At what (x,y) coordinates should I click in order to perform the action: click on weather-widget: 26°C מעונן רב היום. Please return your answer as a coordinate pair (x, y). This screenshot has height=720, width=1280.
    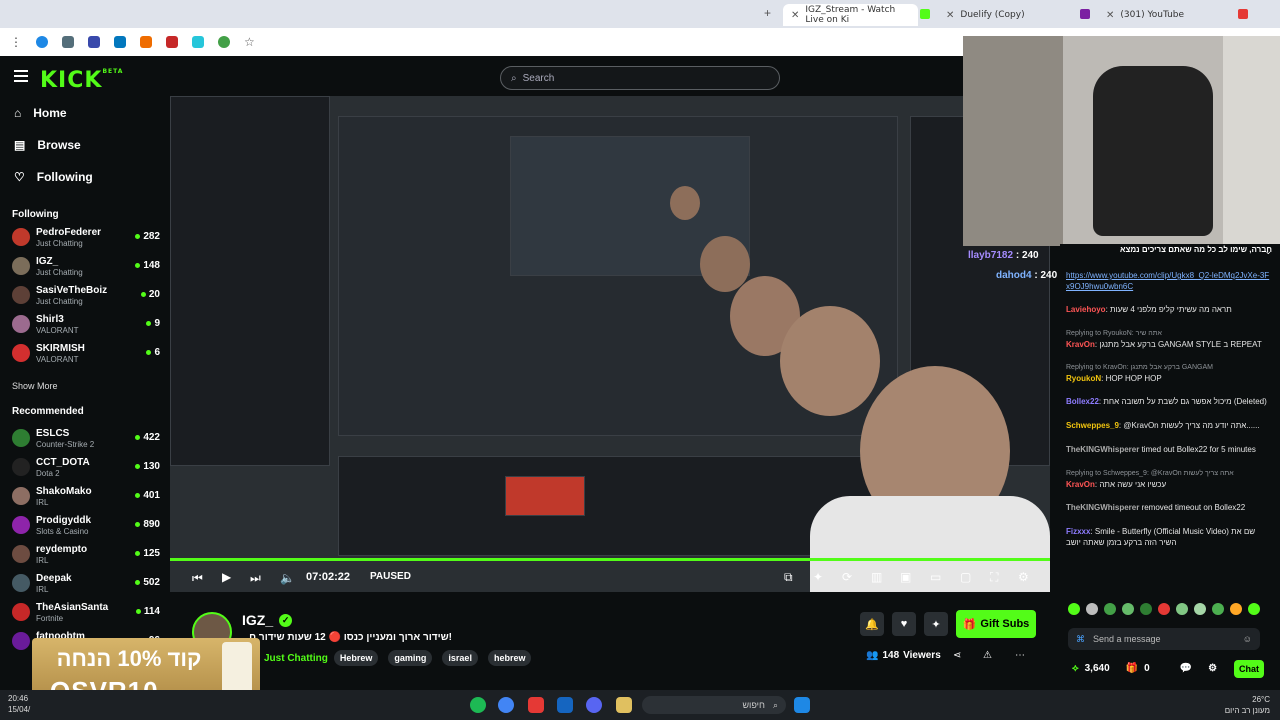
    Looking at the image, I should click on (1235, 705).